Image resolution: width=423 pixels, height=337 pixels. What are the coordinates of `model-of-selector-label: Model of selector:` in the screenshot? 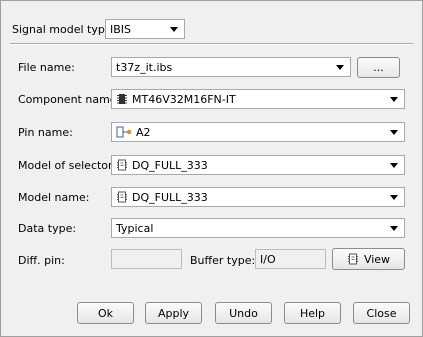 It's located at (67, 165).